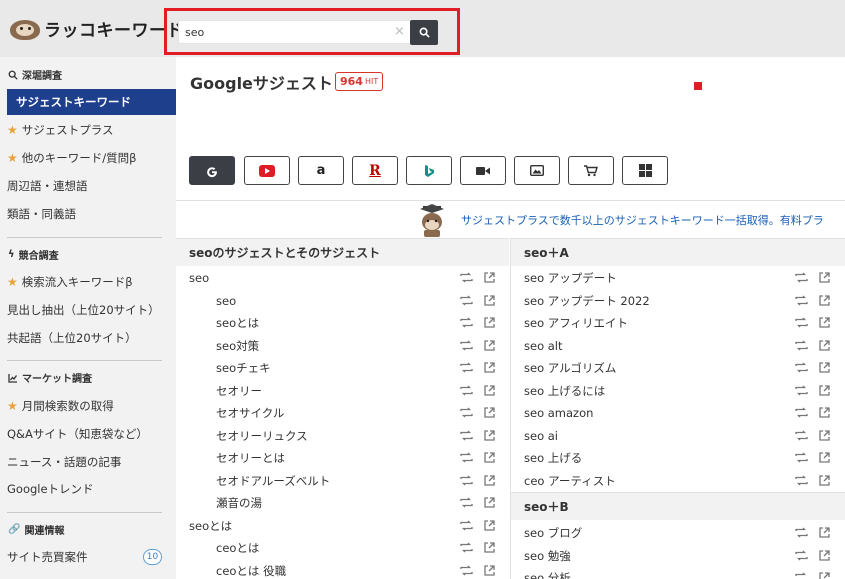  I want to click on list-item: ceoとは 役職, so click(251, 569).